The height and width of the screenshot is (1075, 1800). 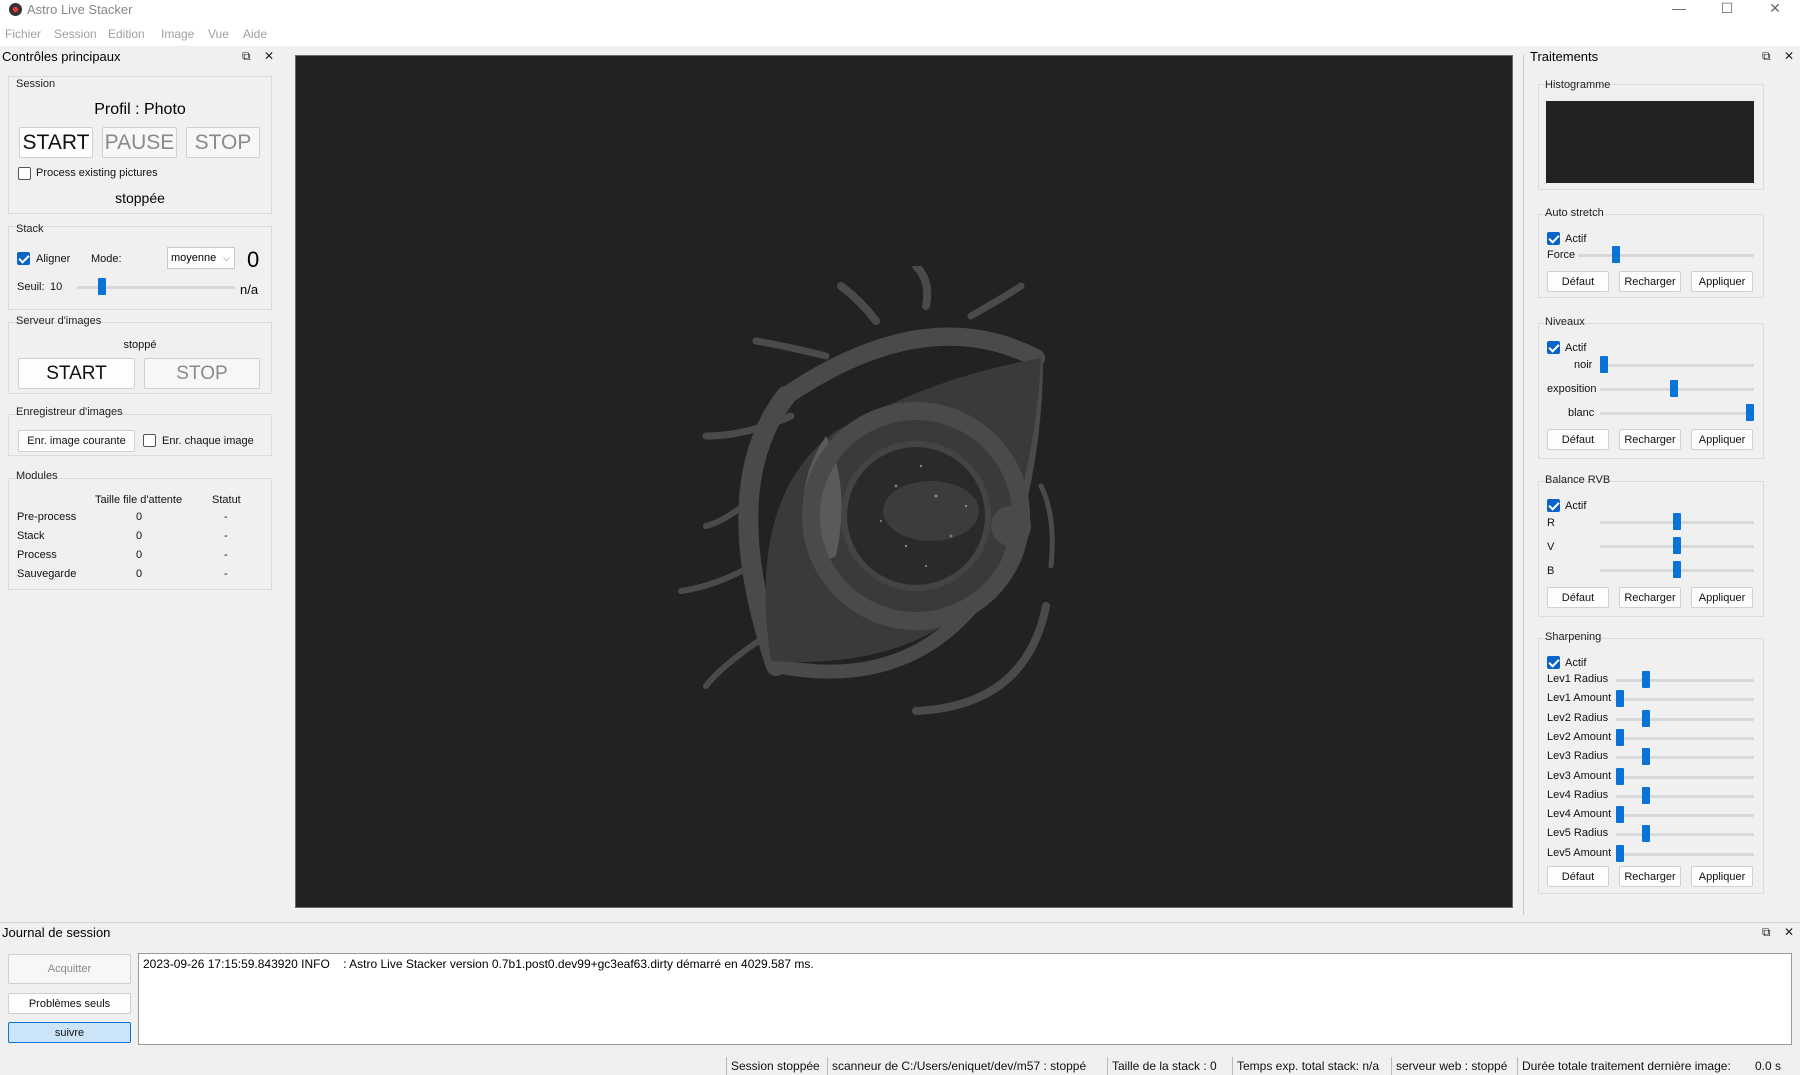 What do you see at coordinates (1677, 545) in the screenshot?
I see `v-slider-thumb` at bounding box center [1677, 545].